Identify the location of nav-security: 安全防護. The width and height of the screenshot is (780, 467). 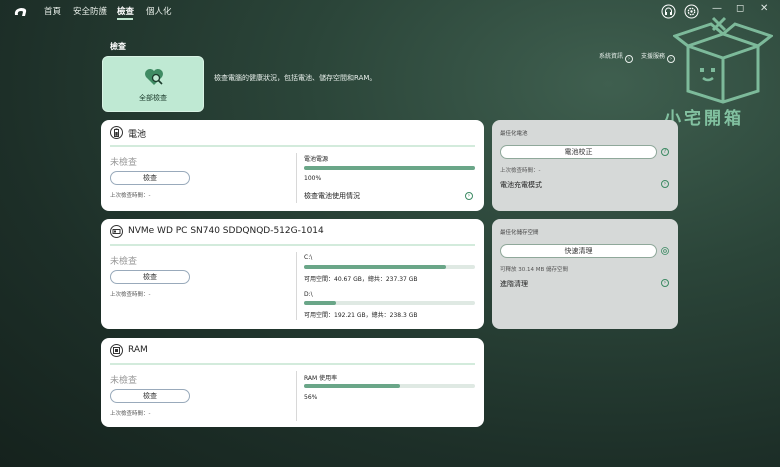
(90, 11).